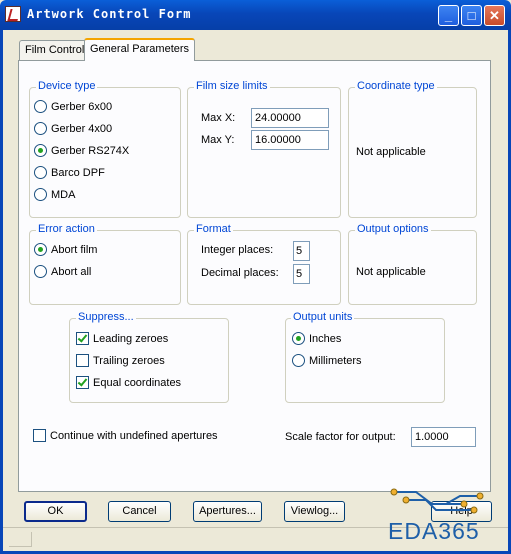  What do you see at coordinates (105, 264) in the screenshot?
I see `error-action-group: Error action Abort film Abort all` at bounding box center [105, 264].